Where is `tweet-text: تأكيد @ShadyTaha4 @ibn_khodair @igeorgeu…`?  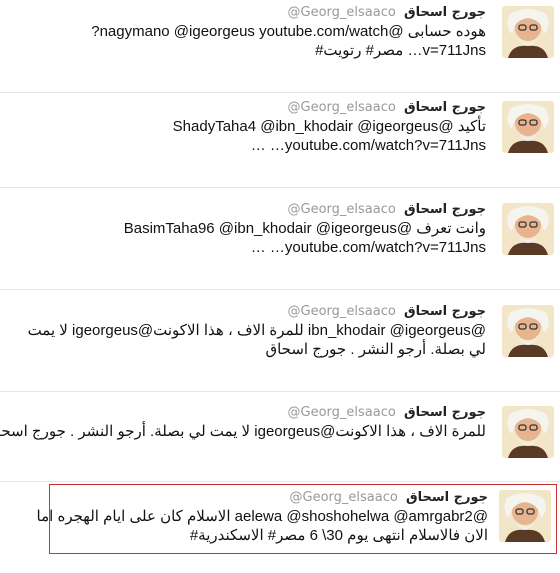
tweet-text: تأكيد @ShadyTaha4 @ibn_khodair @igeorgeu… is located at coordinates (255, 136).